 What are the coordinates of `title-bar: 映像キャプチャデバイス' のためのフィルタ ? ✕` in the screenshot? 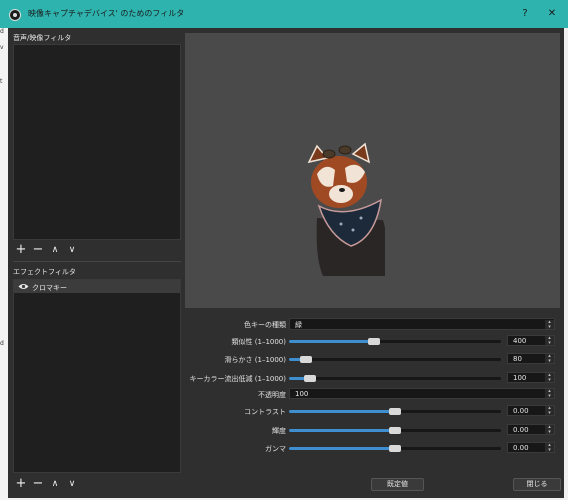 It's located at (284, 14).